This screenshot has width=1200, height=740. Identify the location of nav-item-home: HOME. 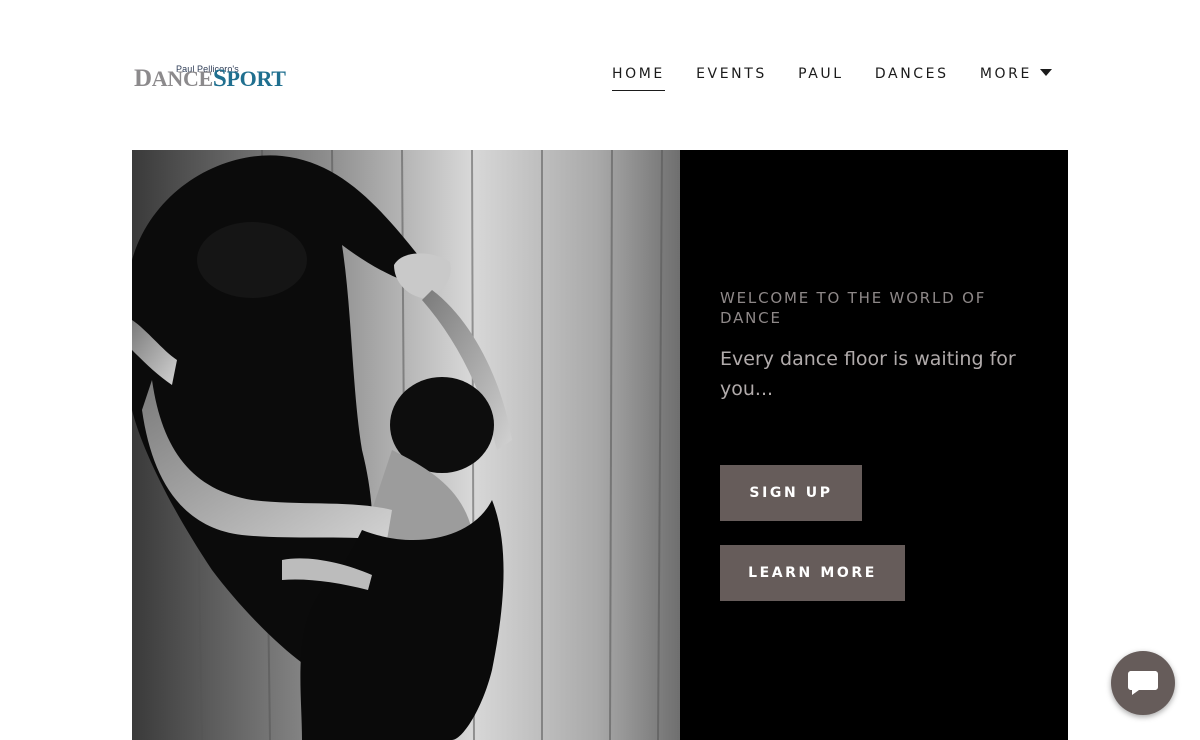
(638, 78).